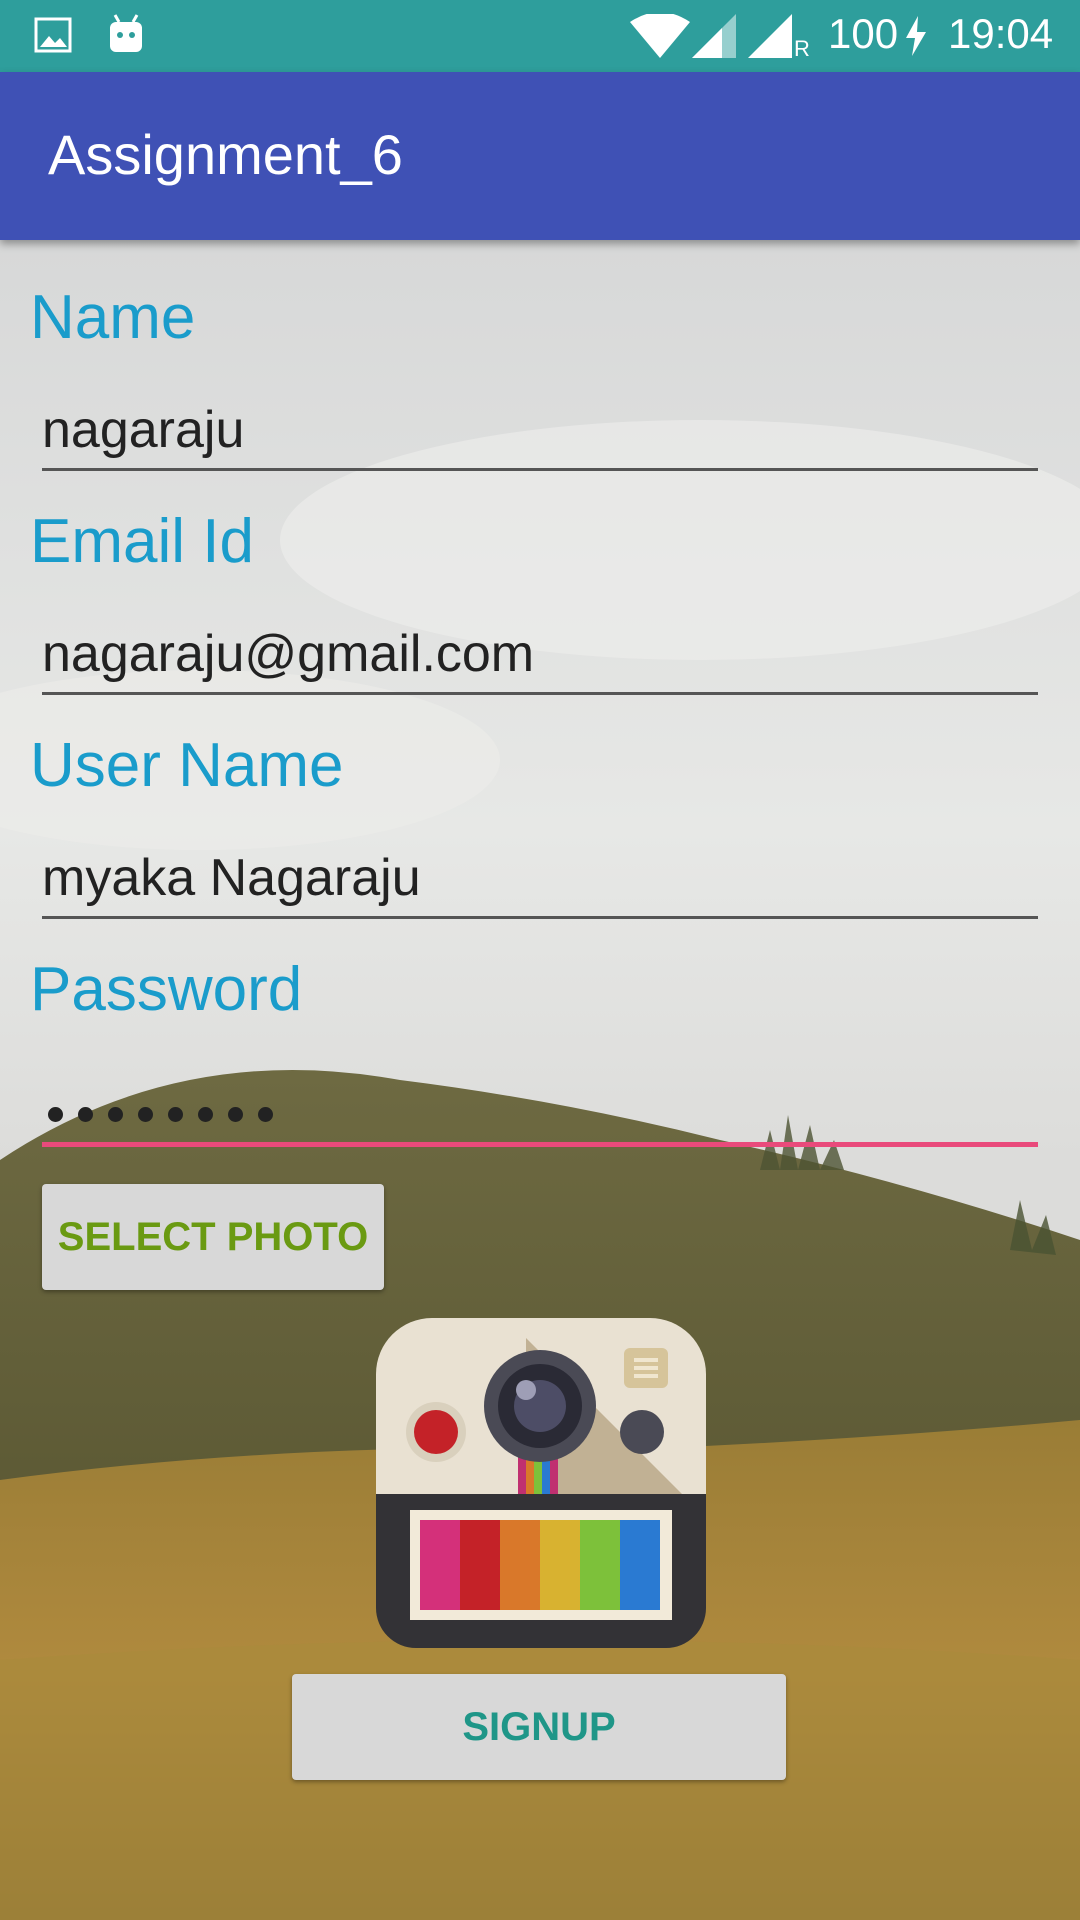 The image size is (1080, 1920). What do you see at coordinates (540, 1094) in the screenshot?
I see `password-field` at bounding box center [540, 1094].